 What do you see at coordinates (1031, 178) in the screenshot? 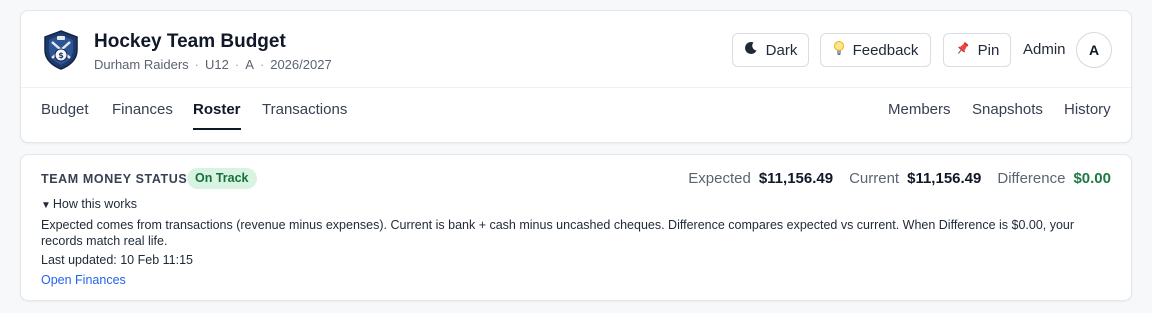
I see `difference-label: Difference` at bounding box center [1031, 178].